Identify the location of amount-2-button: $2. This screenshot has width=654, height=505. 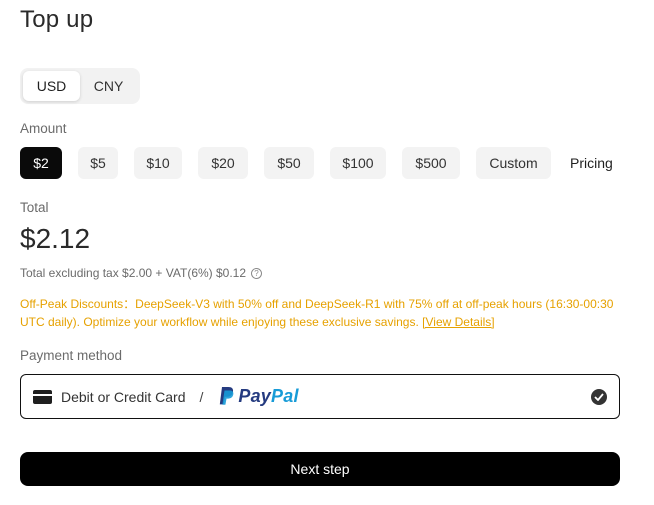
(41, 163).